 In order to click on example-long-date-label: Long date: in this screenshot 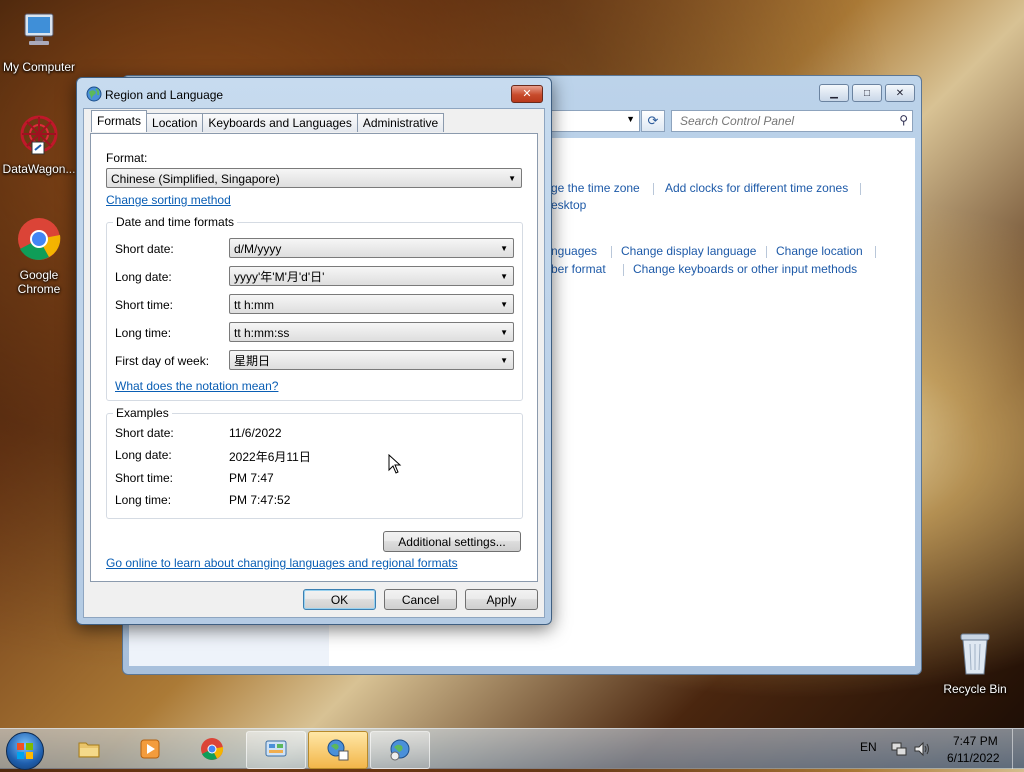, I will do `click(143, 455)`.